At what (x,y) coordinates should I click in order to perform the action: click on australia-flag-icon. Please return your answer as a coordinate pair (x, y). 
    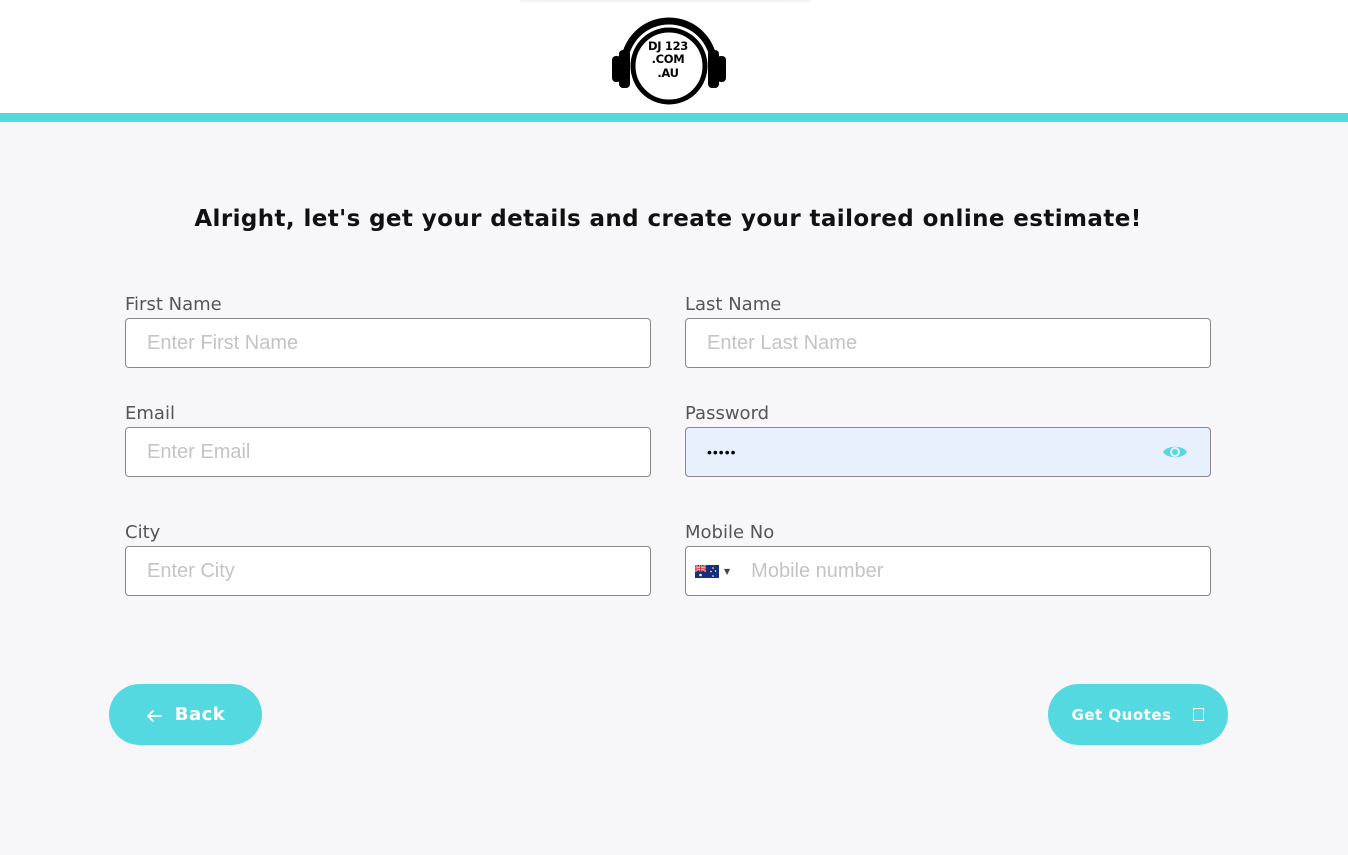
    Looking at the image, I should click on (707, 571).